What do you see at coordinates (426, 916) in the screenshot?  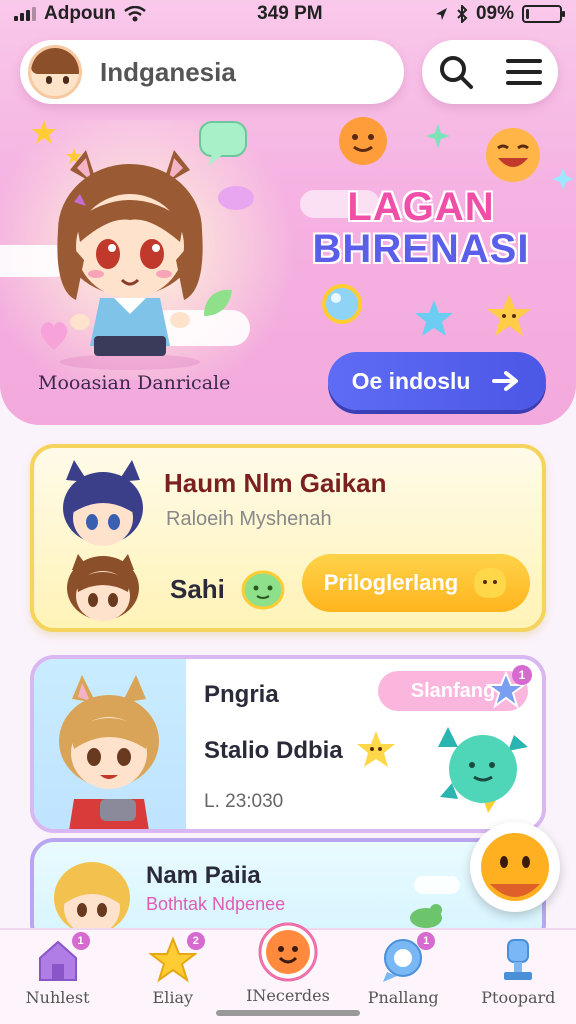 I see `dino-icon` at bounding box center [426, 916].